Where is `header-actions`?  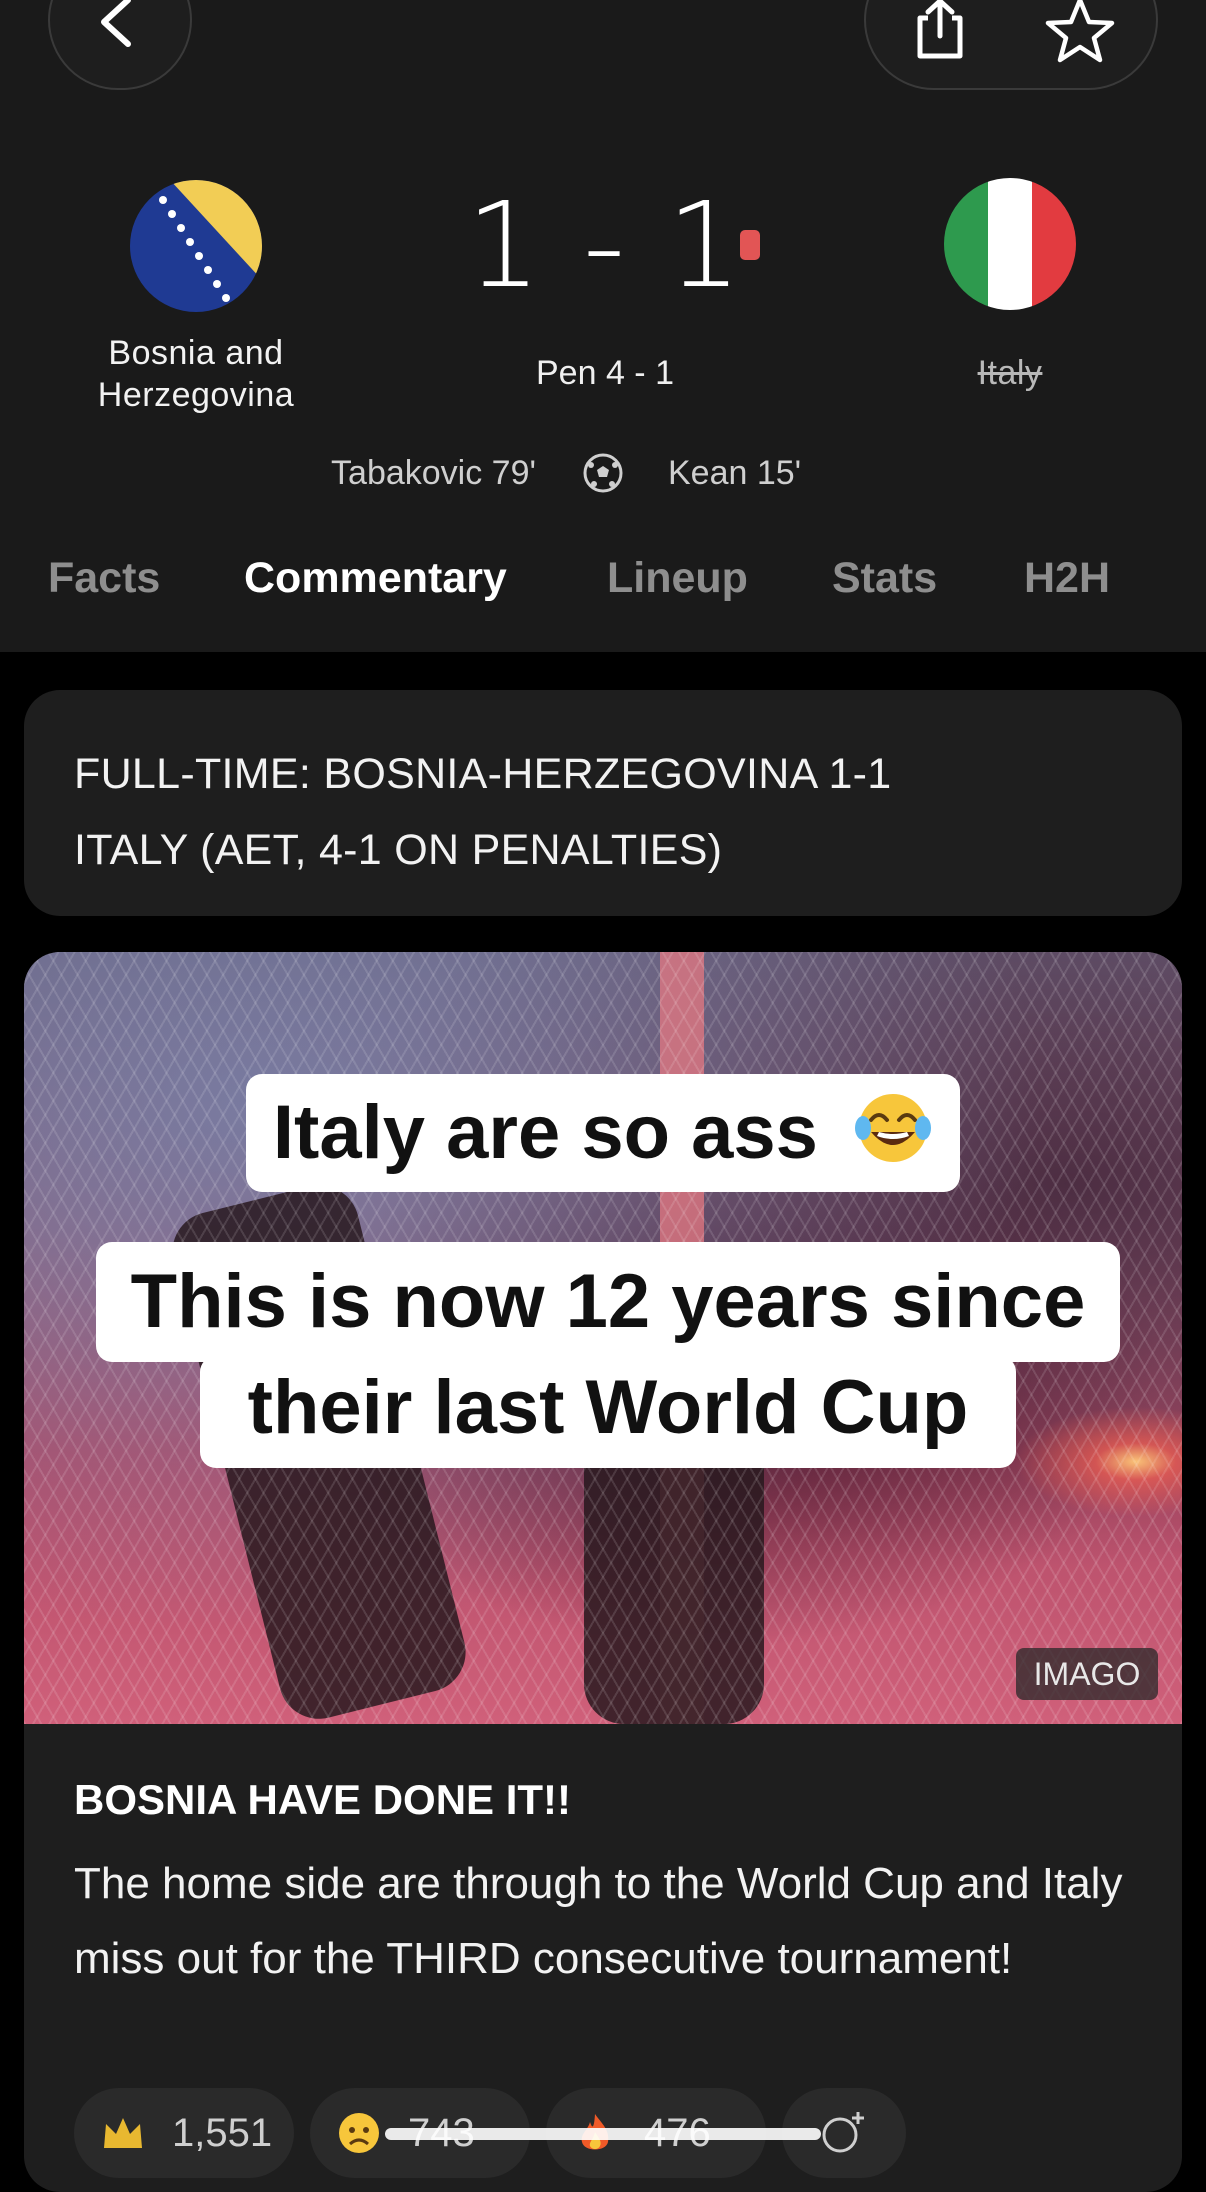
header-actions is located at coordinates (1011, 45).